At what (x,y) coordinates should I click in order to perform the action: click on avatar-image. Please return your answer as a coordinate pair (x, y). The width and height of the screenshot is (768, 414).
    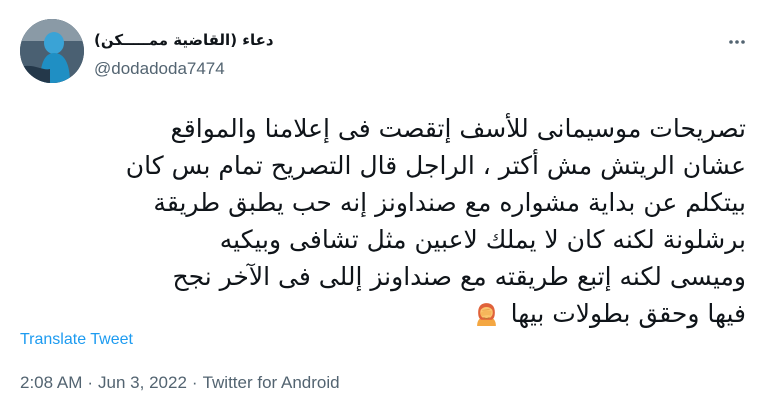
    Looking at the image, I should click on (52, 51).